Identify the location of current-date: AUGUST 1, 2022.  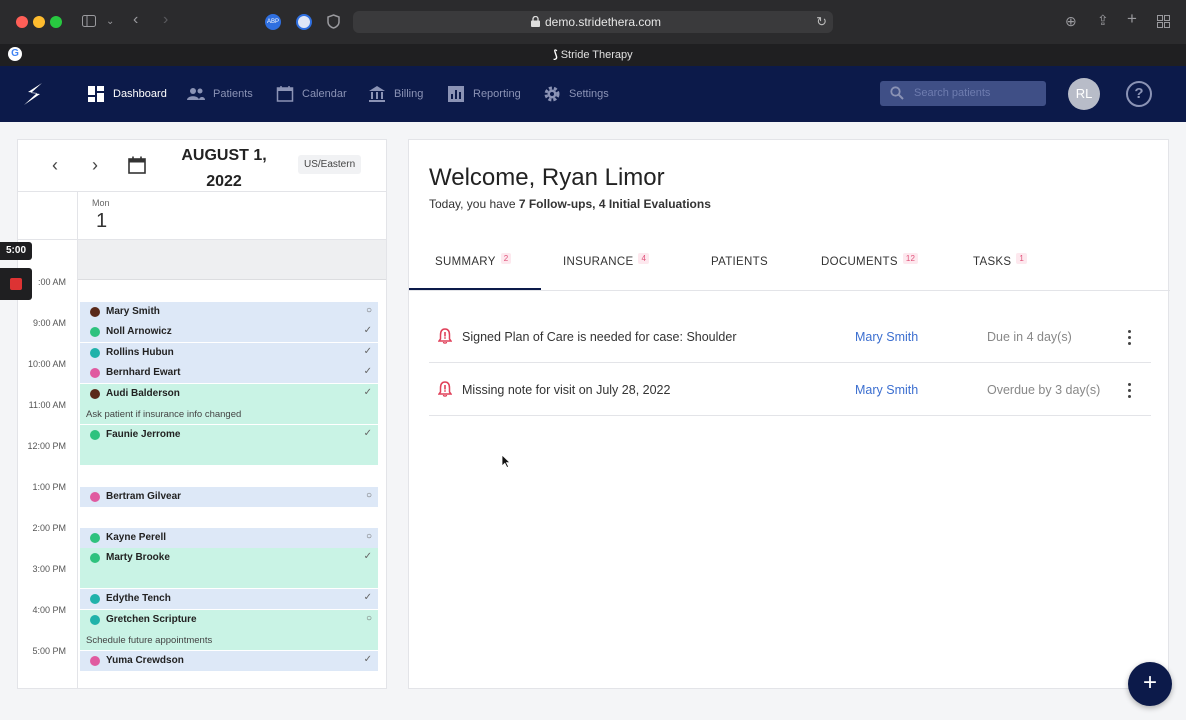
(224, 169).